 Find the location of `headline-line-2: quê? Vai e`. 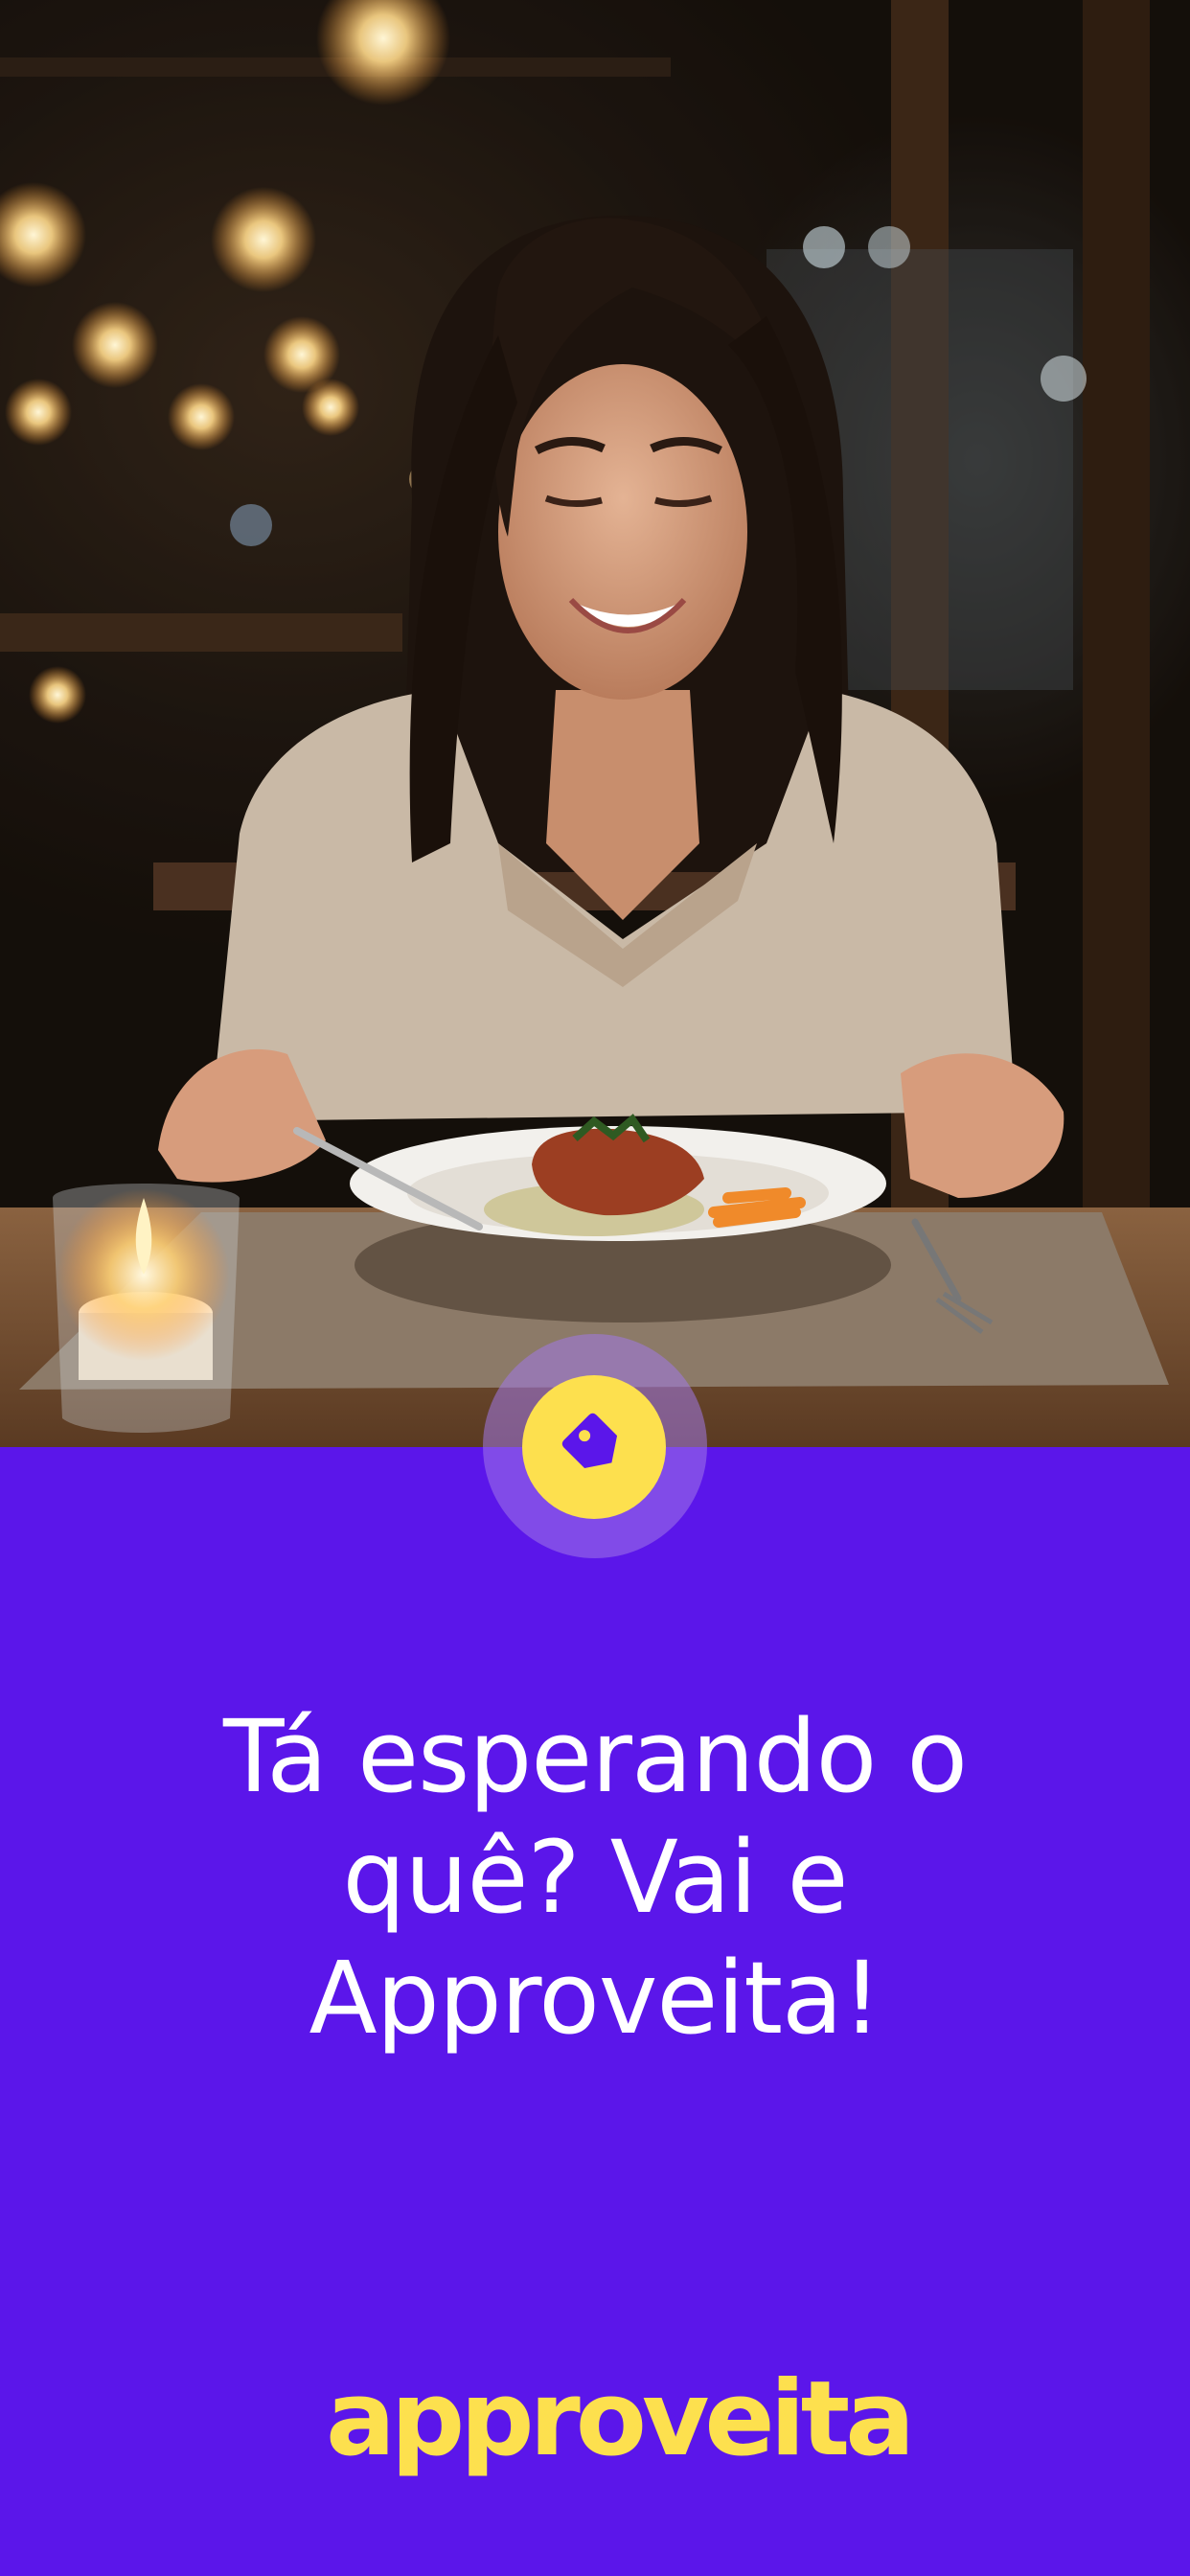

headline-line-2: quê? Vai e is located at coordinates (595, 1878).